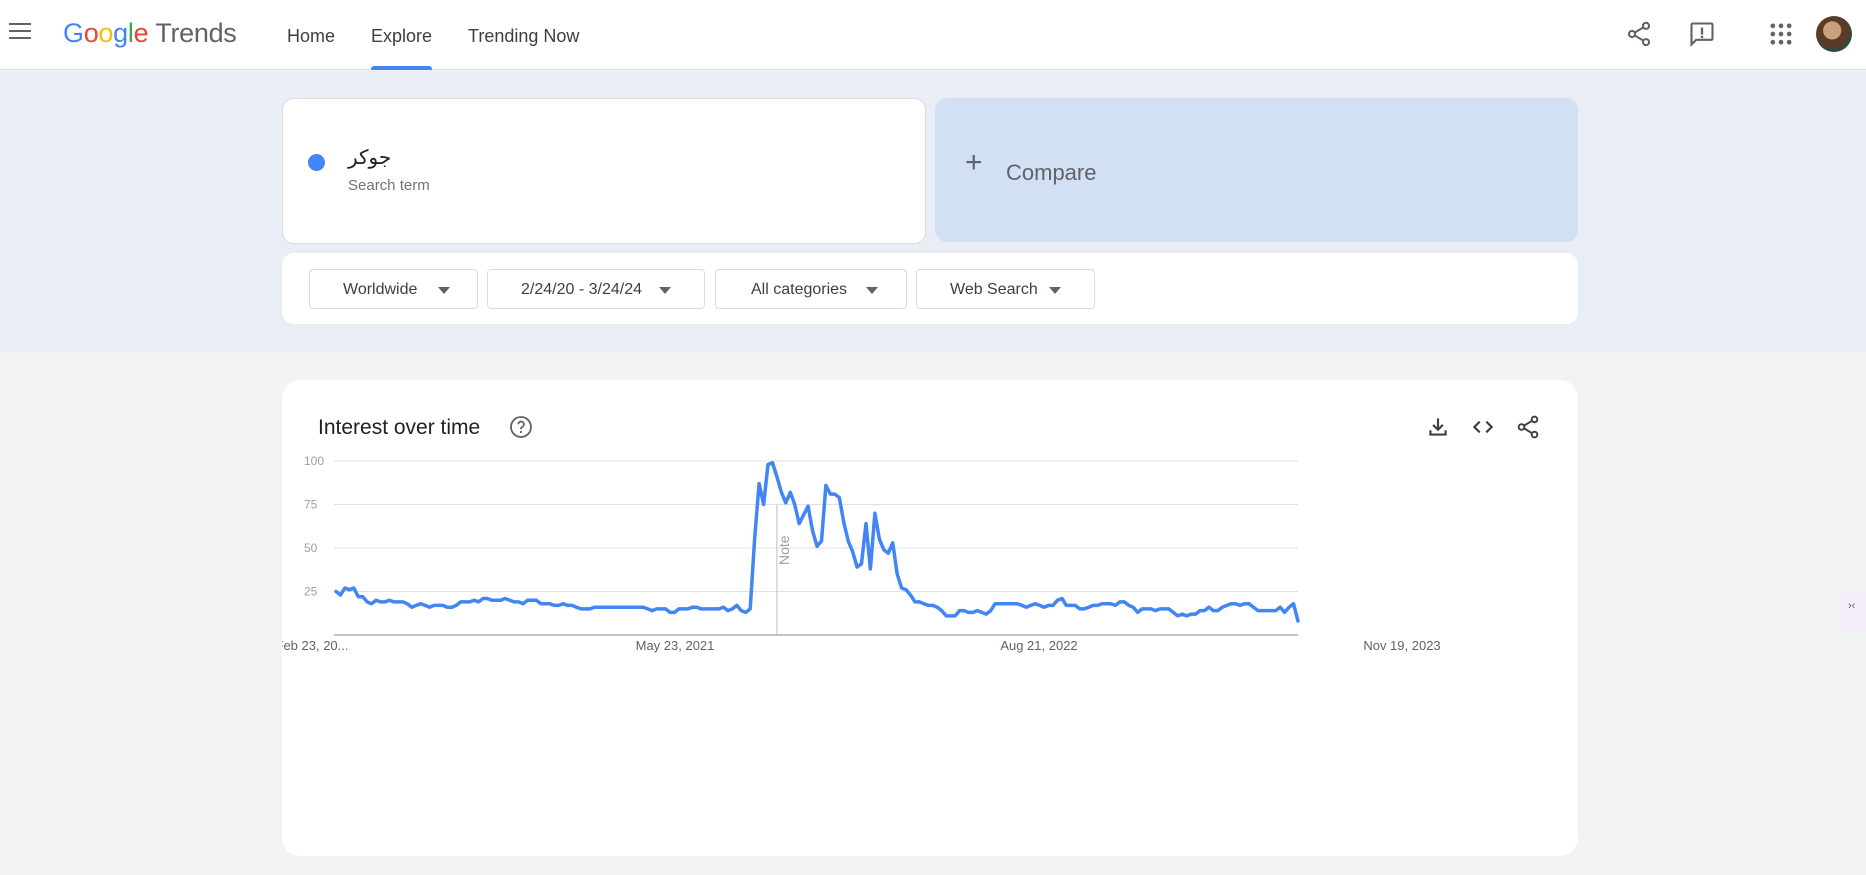 This screenshot has height=875, width=1866. What do you see at coordinates (316, 162) in the screenshot?
I see `series-color-dot` at bounding box center [316, 162].